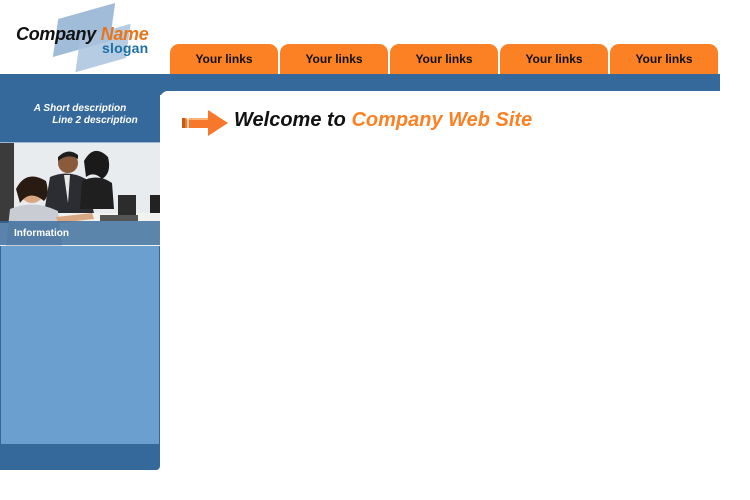 The image size is (750, 500). What do you see at coordinates (554, 59) in the screenshot?
I see `nav-tab-4: Your links` at bounding box center [554, 59].